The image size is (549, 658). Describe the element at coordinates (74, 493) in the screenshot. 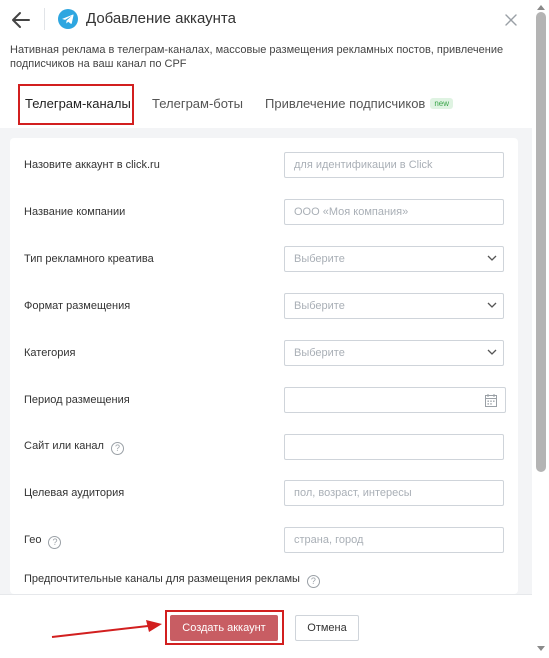

I see `field-label-target-audience: Целевая аудитория` at that location.